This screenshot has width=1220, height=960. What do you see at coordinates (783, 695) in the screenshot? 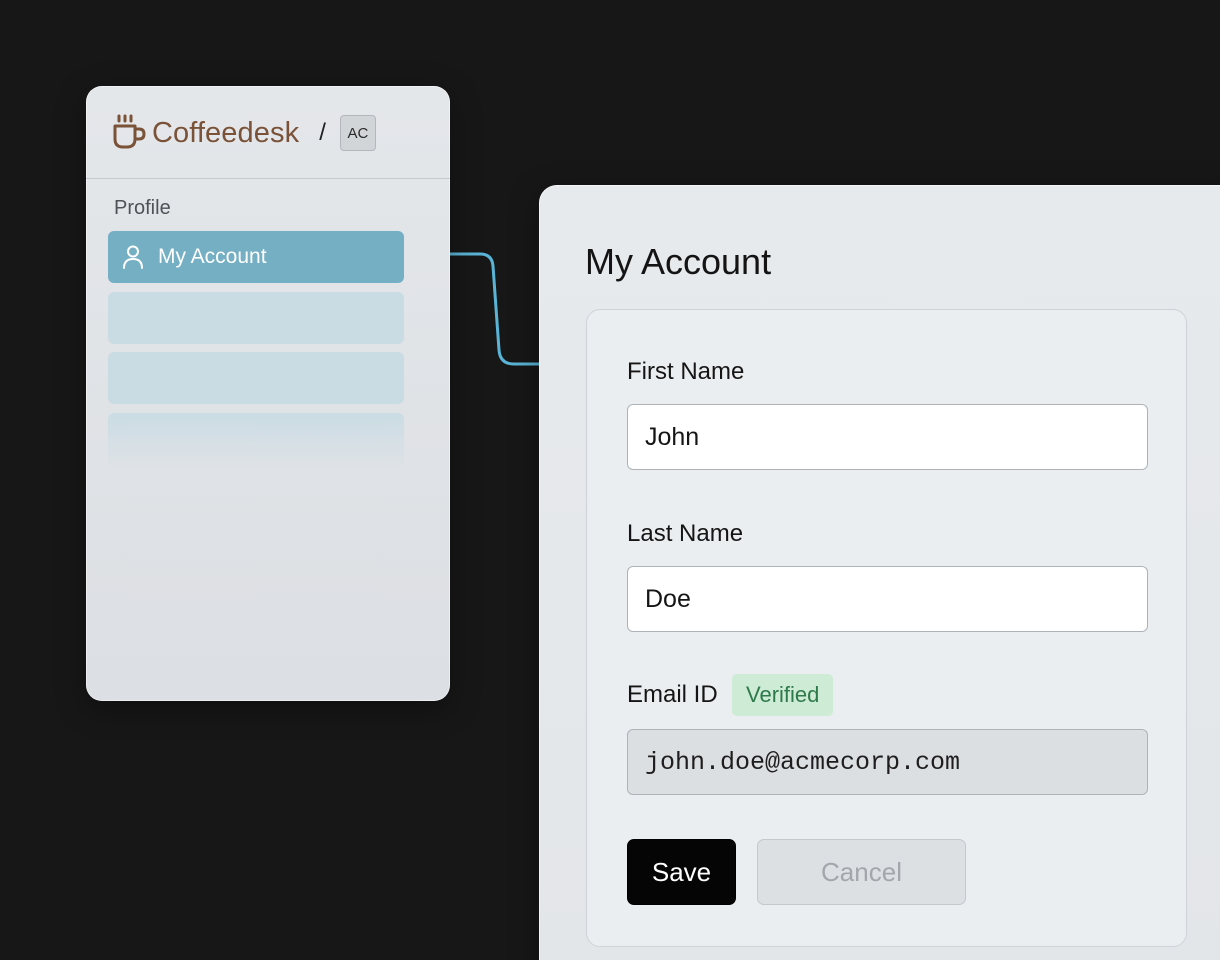
I see `verified-badge: Verified` at bounding box center [783, 695].